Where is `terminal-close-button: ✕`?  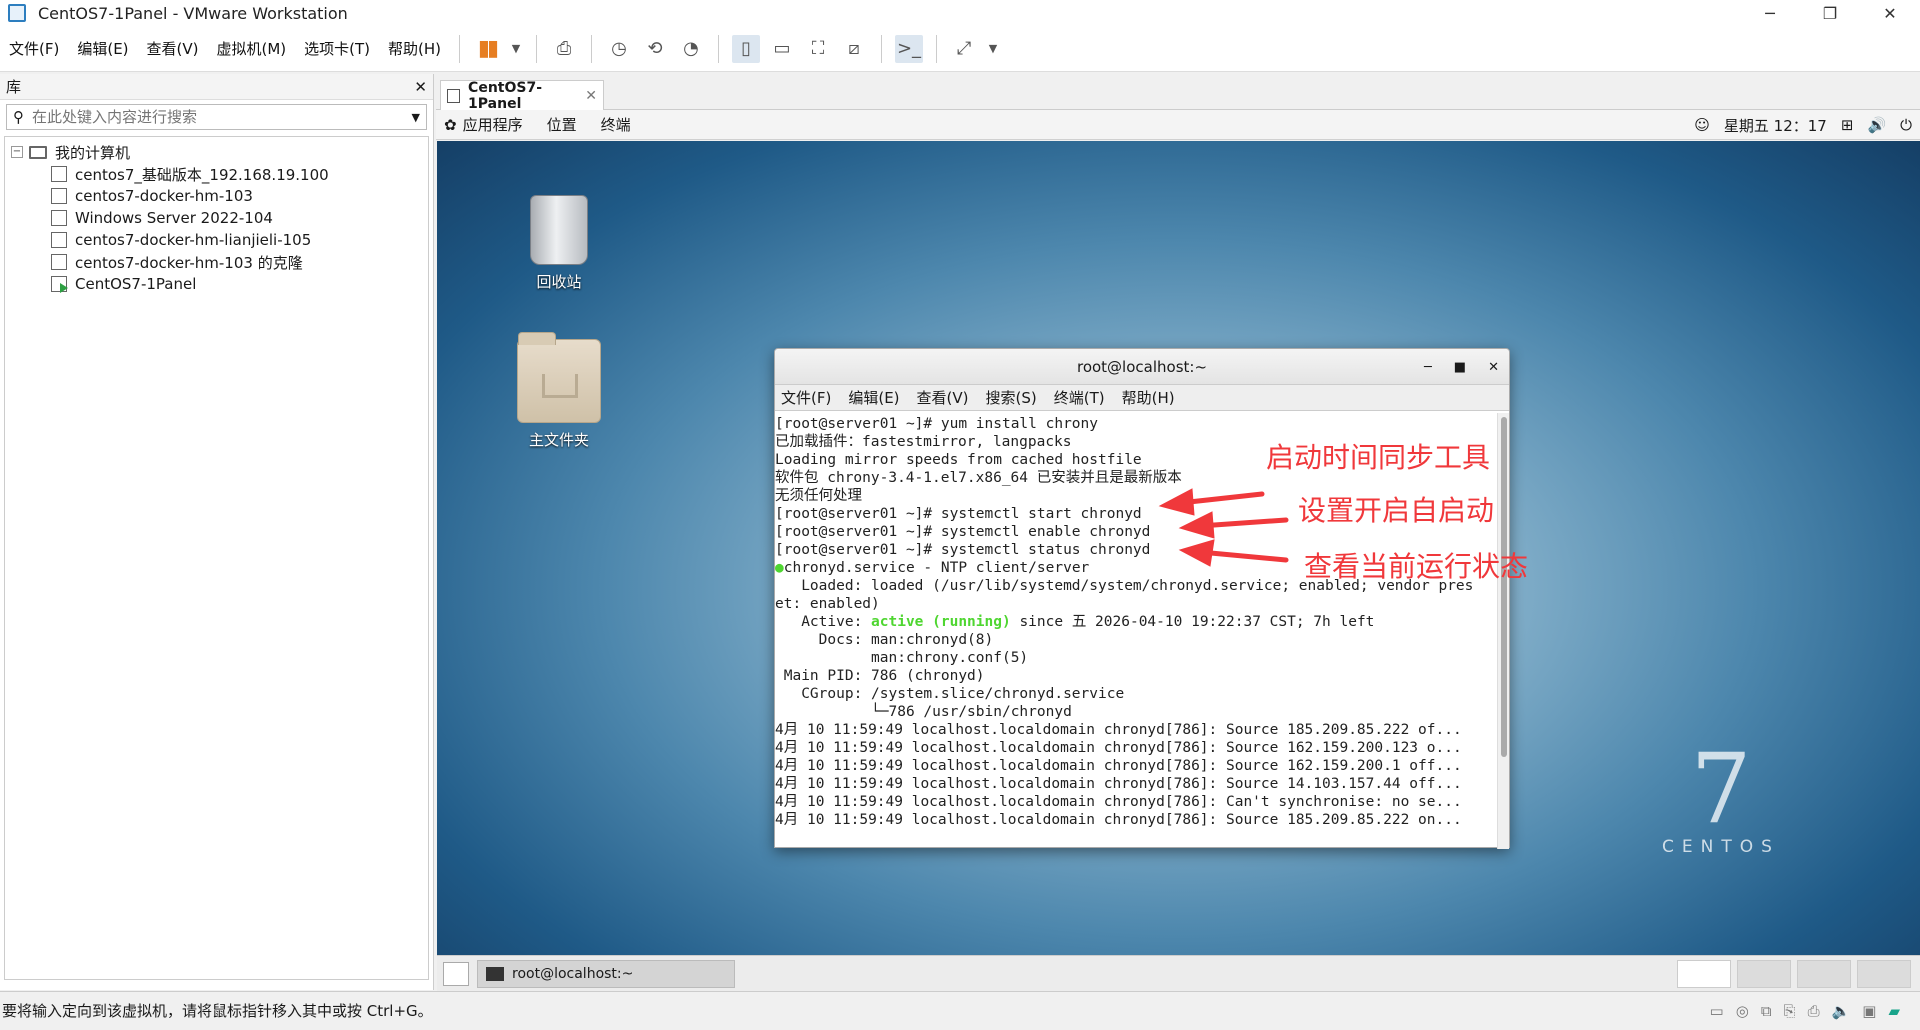
terminal-close-button: ✕ is located at coordinates (1493, 367).